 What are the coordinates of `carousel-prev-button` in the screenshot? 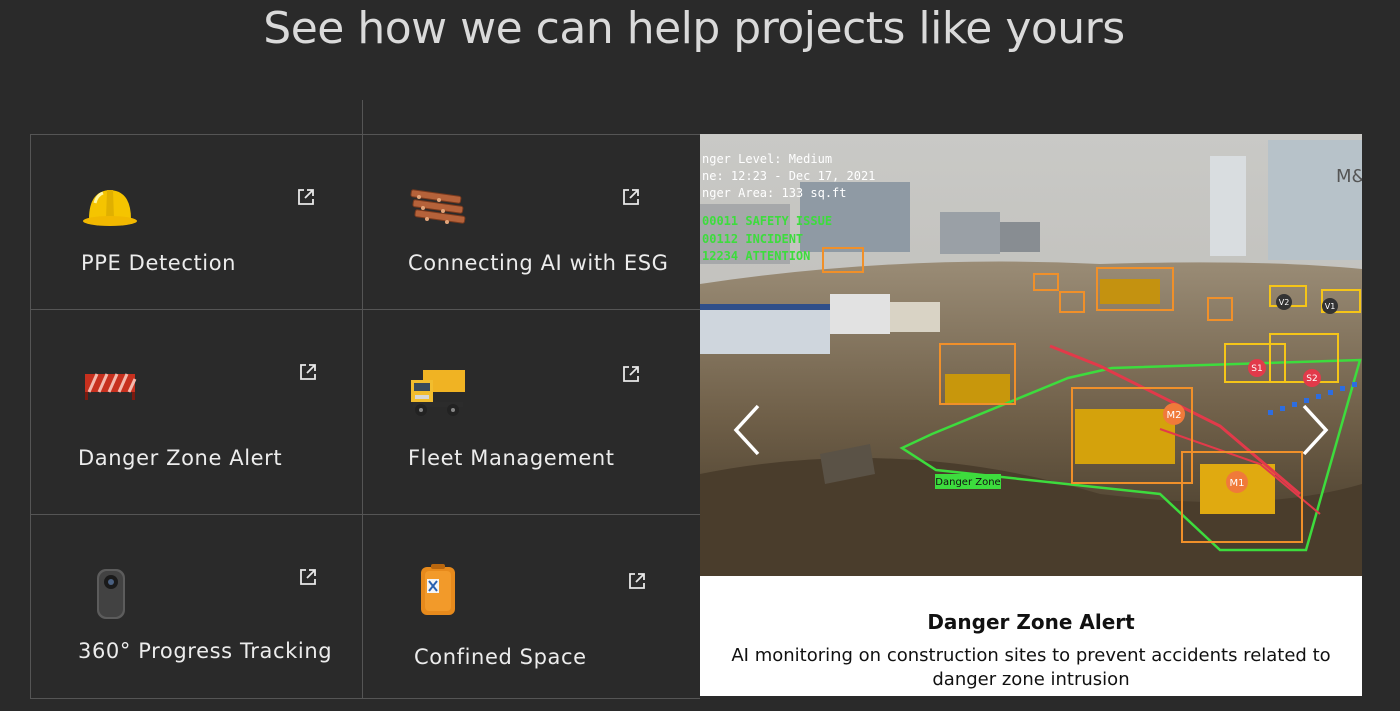 It's located at (747, 430).